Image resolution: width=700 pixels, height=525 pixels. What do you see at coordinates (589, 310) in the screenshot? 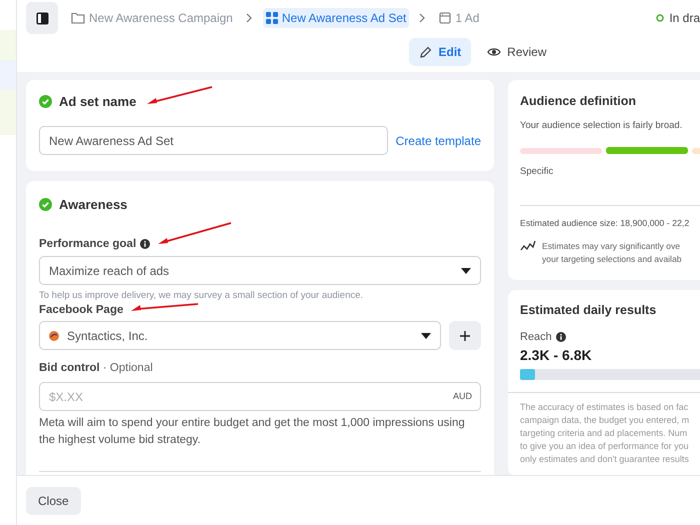
I see `card-title: Estimated daily results` at bounding box center [589, 310].